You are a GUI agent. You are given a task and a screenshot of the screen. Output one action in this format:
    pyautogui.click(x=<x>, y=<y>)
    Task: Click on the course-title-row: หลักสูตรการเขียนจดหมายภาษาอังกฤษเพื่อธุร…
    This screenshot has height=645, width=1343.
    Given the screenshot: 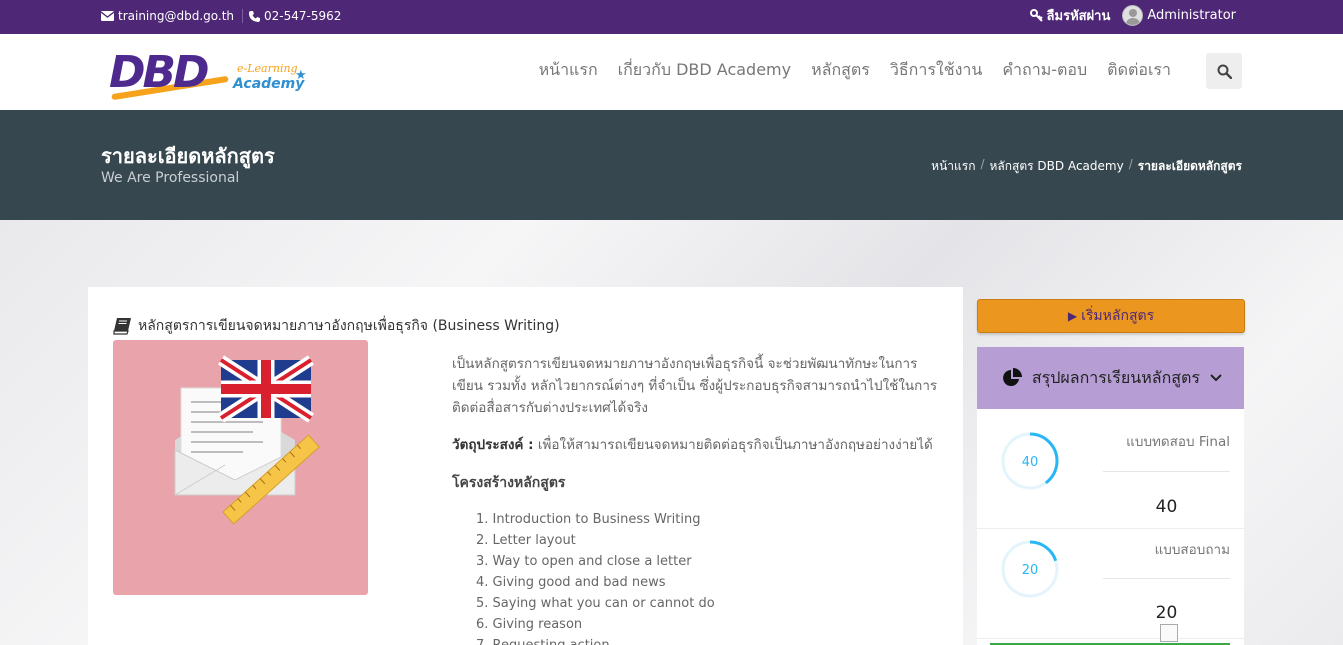 What is the action you would take?
    pyautogui.click(x=336, y=326)
    